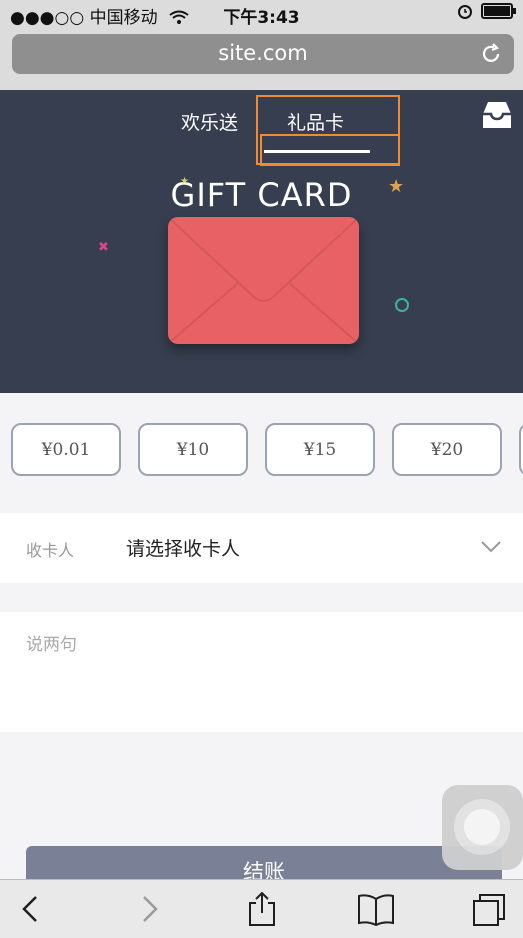  What do you see at coordinates (497, 115) in the screenshot?
I see `inbox-icon` at bounding box center [497, 115].